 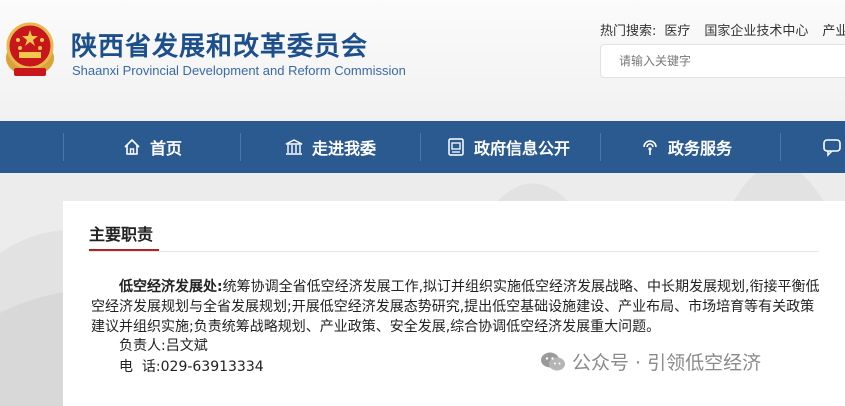 What do you see at coordinates (650, 147) in the screenshot?
I see `service-icon` at bounding box center [650, 147].